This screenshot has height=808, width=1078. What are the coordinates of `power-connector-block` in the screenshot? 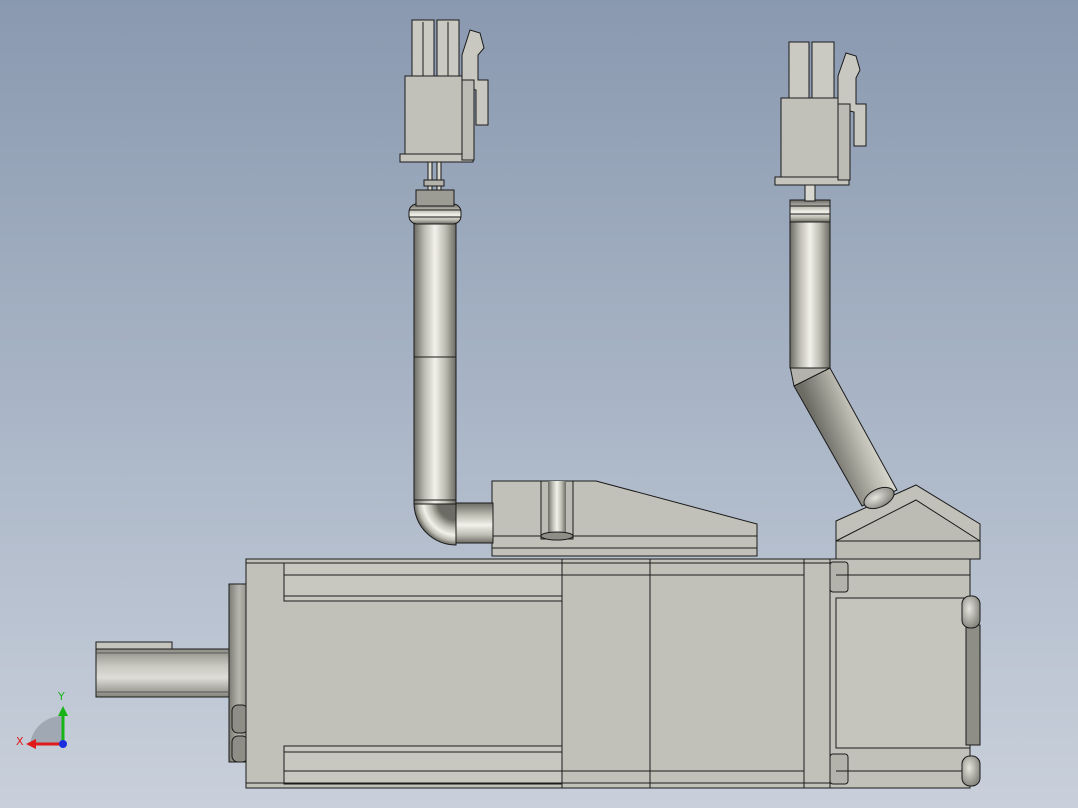 It's located at (624, 518).